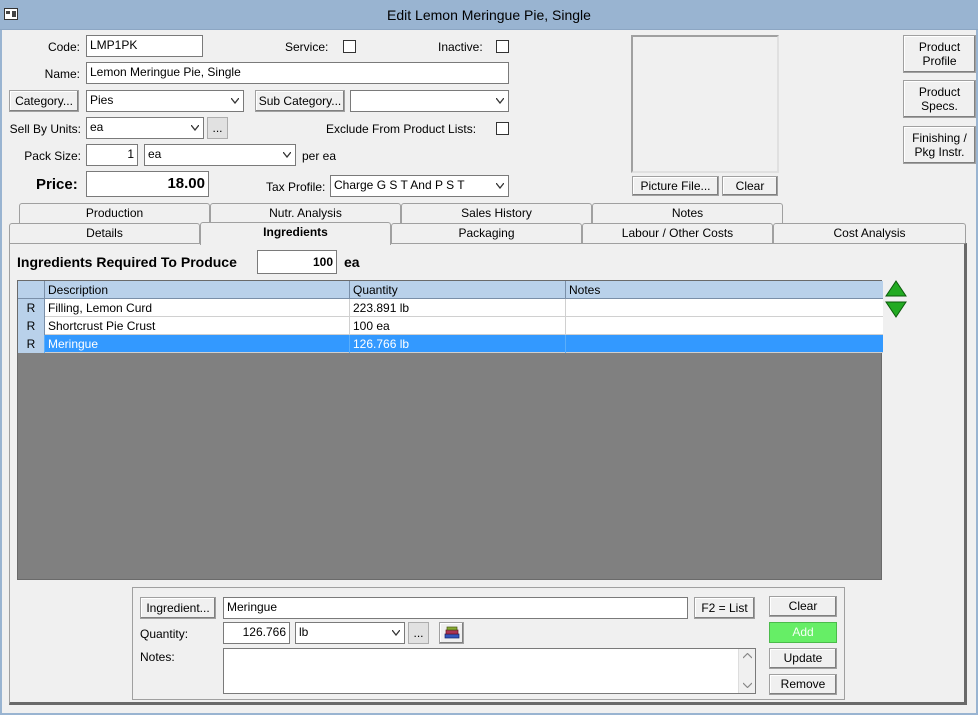  I want to click on f2-list-button: F2 = List, so click(724, 608).